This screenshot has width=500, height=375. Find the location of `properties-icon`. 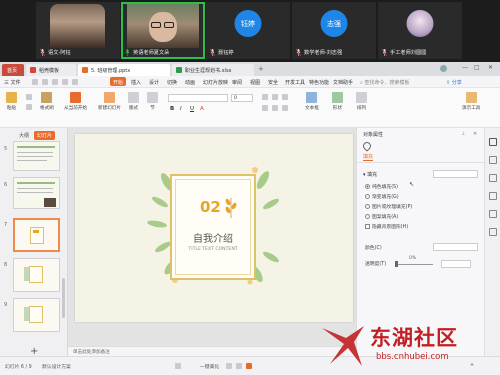

properties-icon is located at coordinates (493, 142).